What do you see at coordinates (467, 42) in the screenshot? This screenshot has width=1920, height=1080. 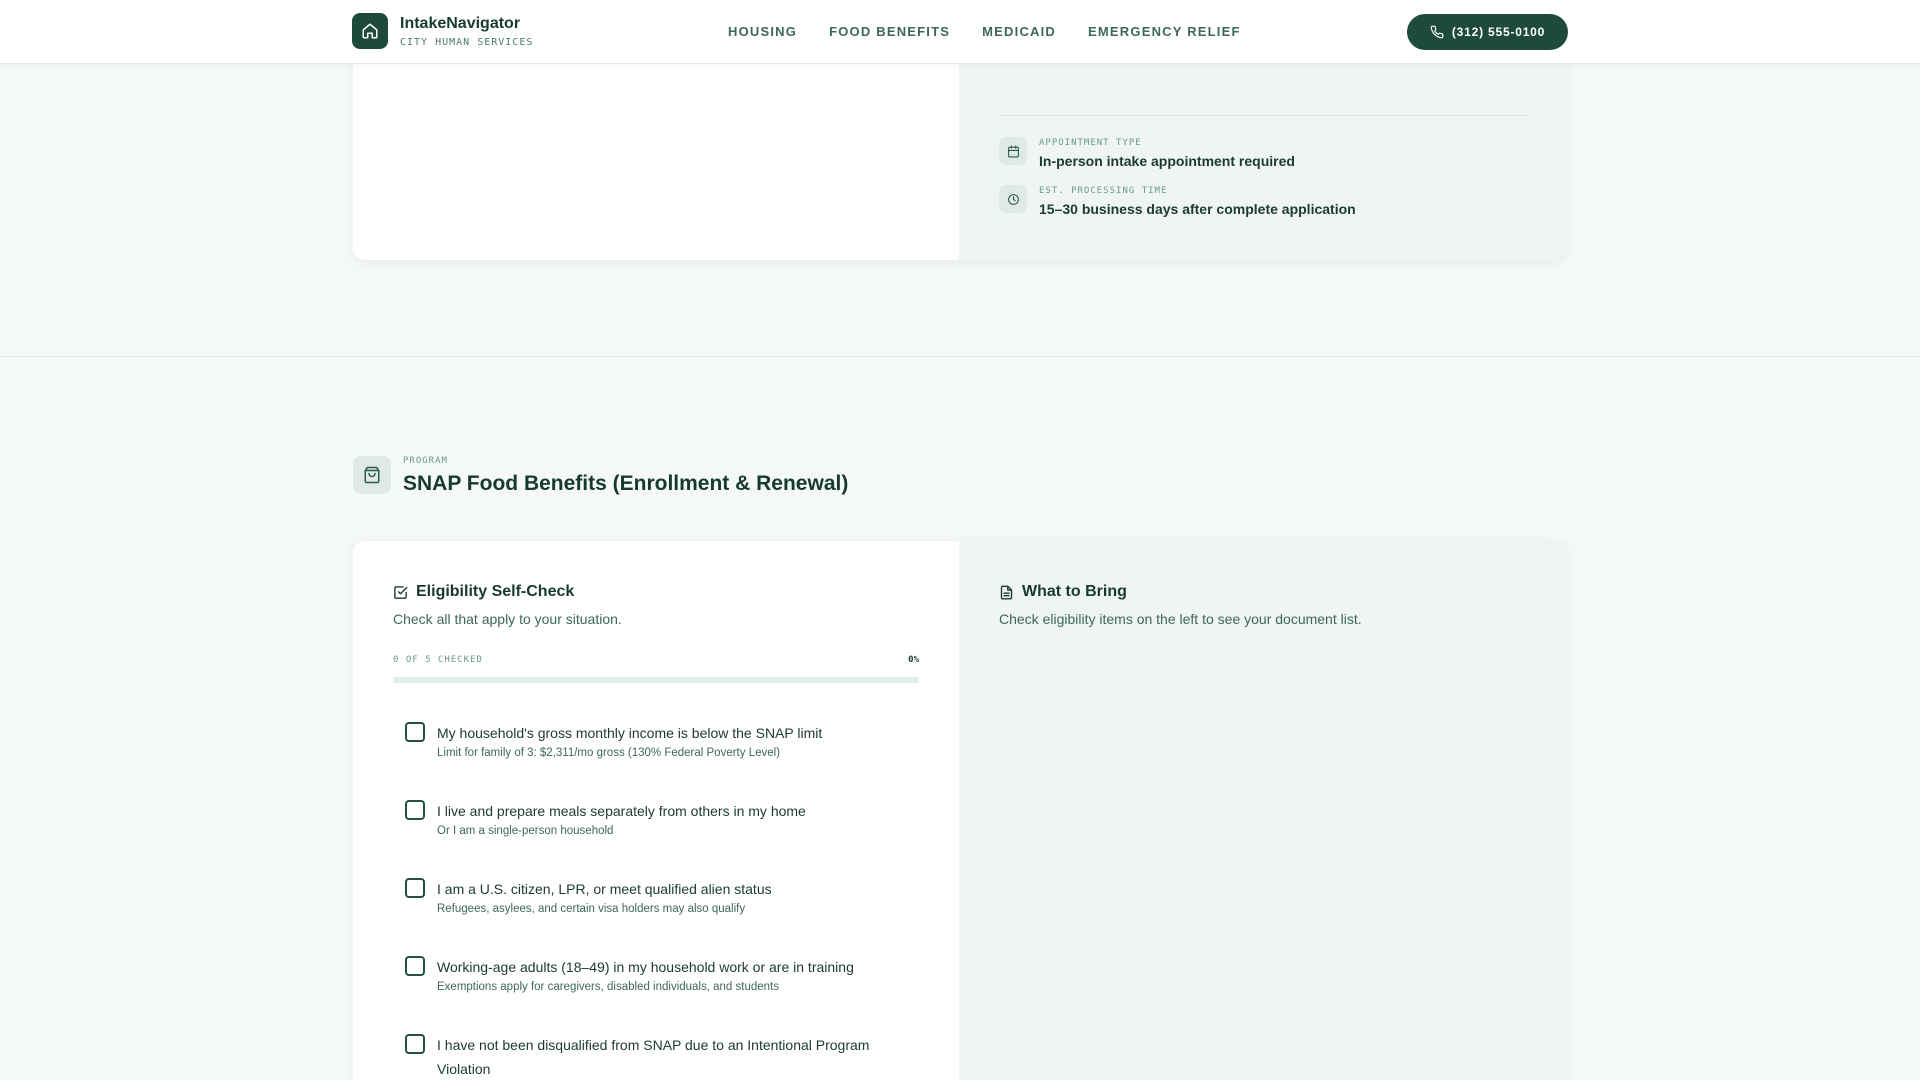 I see `brand-subtitle: CITY HUMAN SERVICES` at bounding box center [467, 42].